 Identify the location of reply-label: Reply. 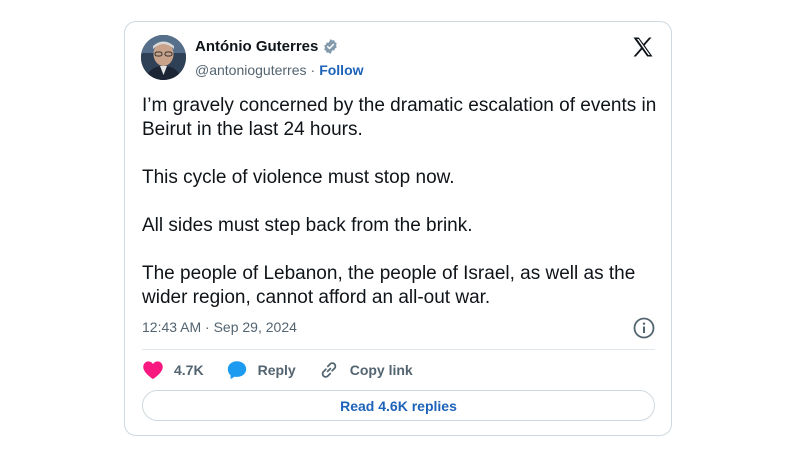
(276, 370).